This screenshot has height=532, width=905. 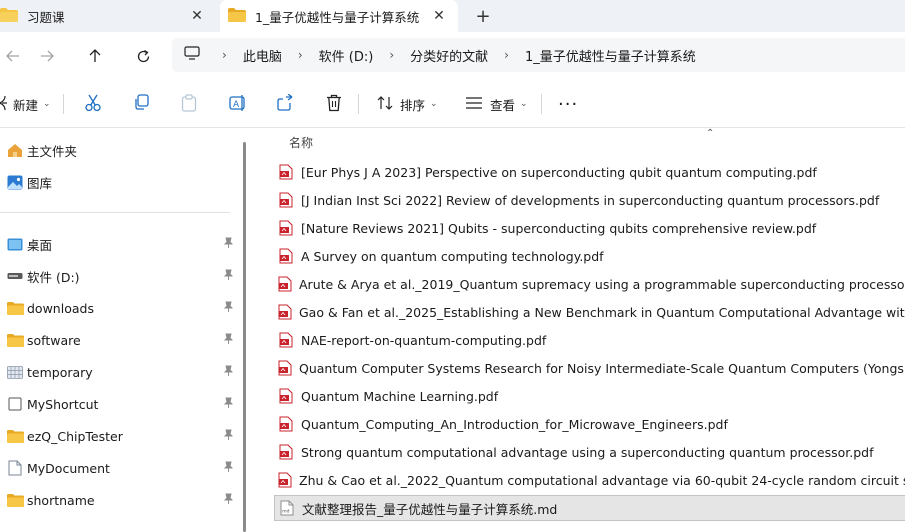 I want to click on tab-strip: 习题课 ✕ 1_量子优越性与量子计算系统 ✕ +, so click(x=452, y=16).